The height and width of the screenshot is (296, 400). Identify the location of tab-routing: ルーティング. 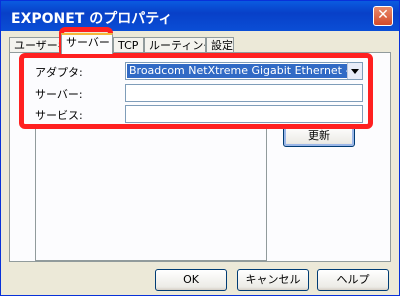
(175, 45).